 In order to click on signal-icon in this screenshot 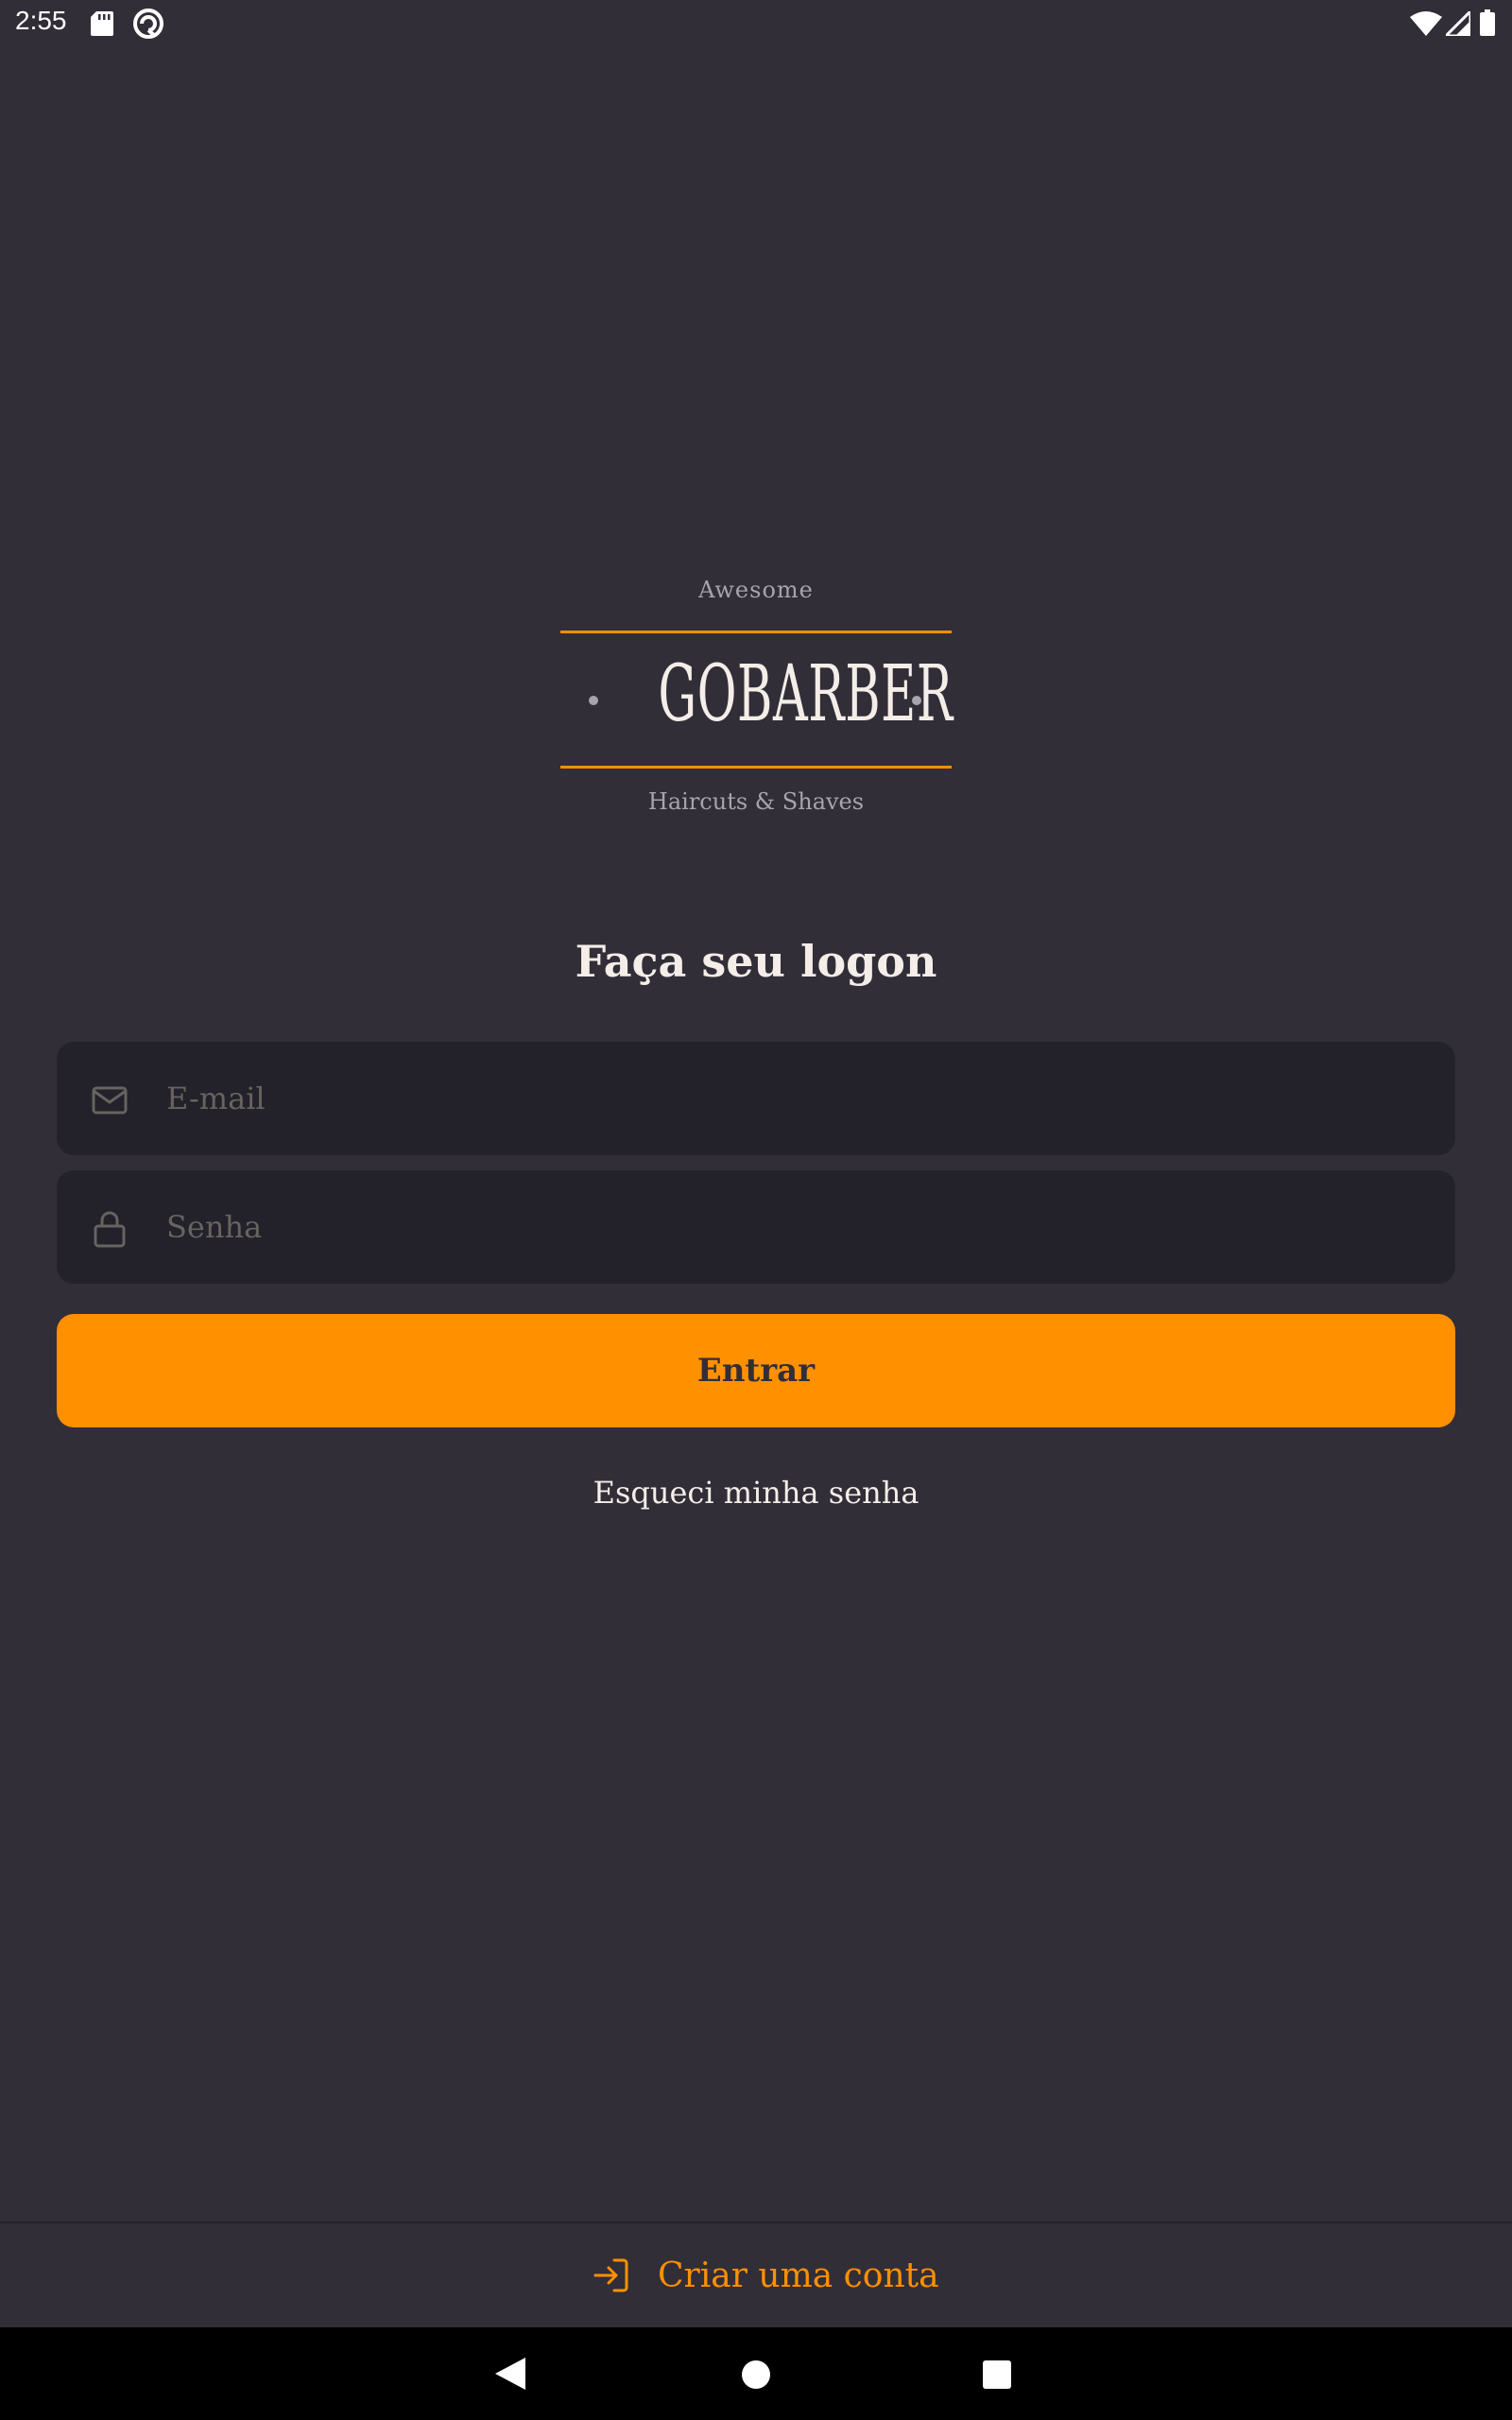, I will do `click(1458, 24)`.